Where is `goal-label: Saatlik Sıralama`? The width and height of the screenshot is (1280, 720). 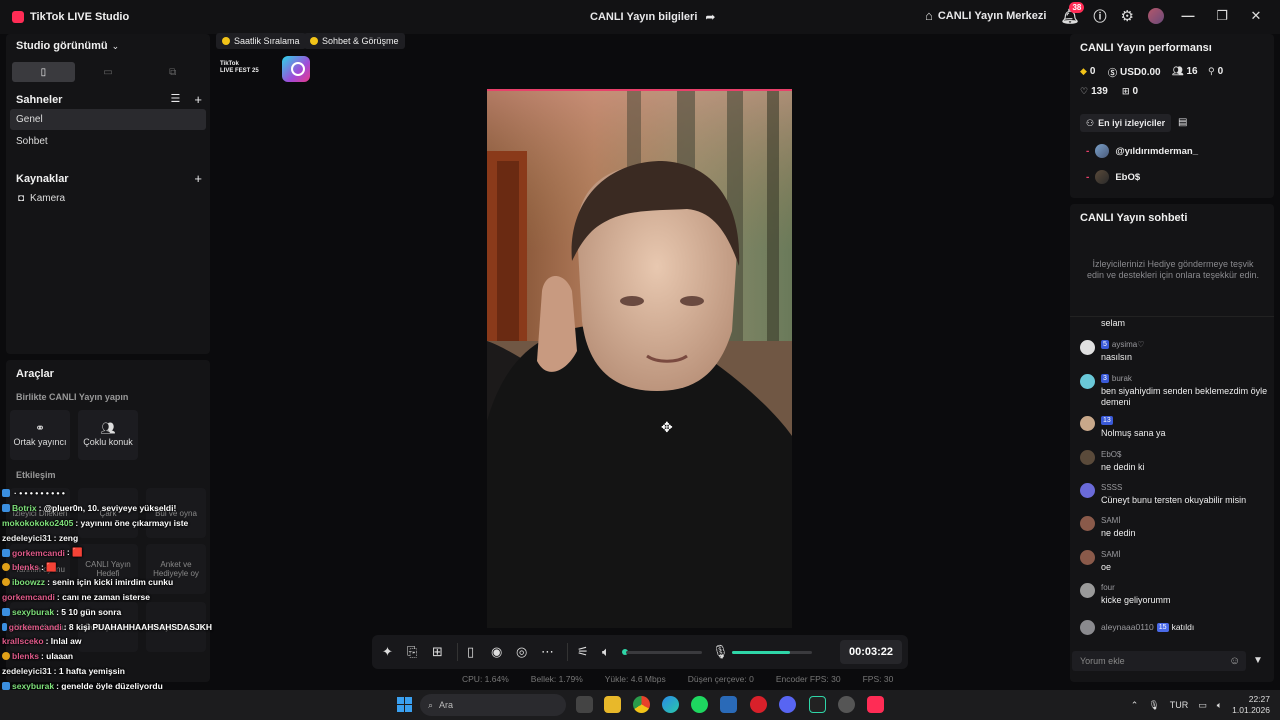
goal-label: Saatlik Sıralama is located at coordinates (267, 41).